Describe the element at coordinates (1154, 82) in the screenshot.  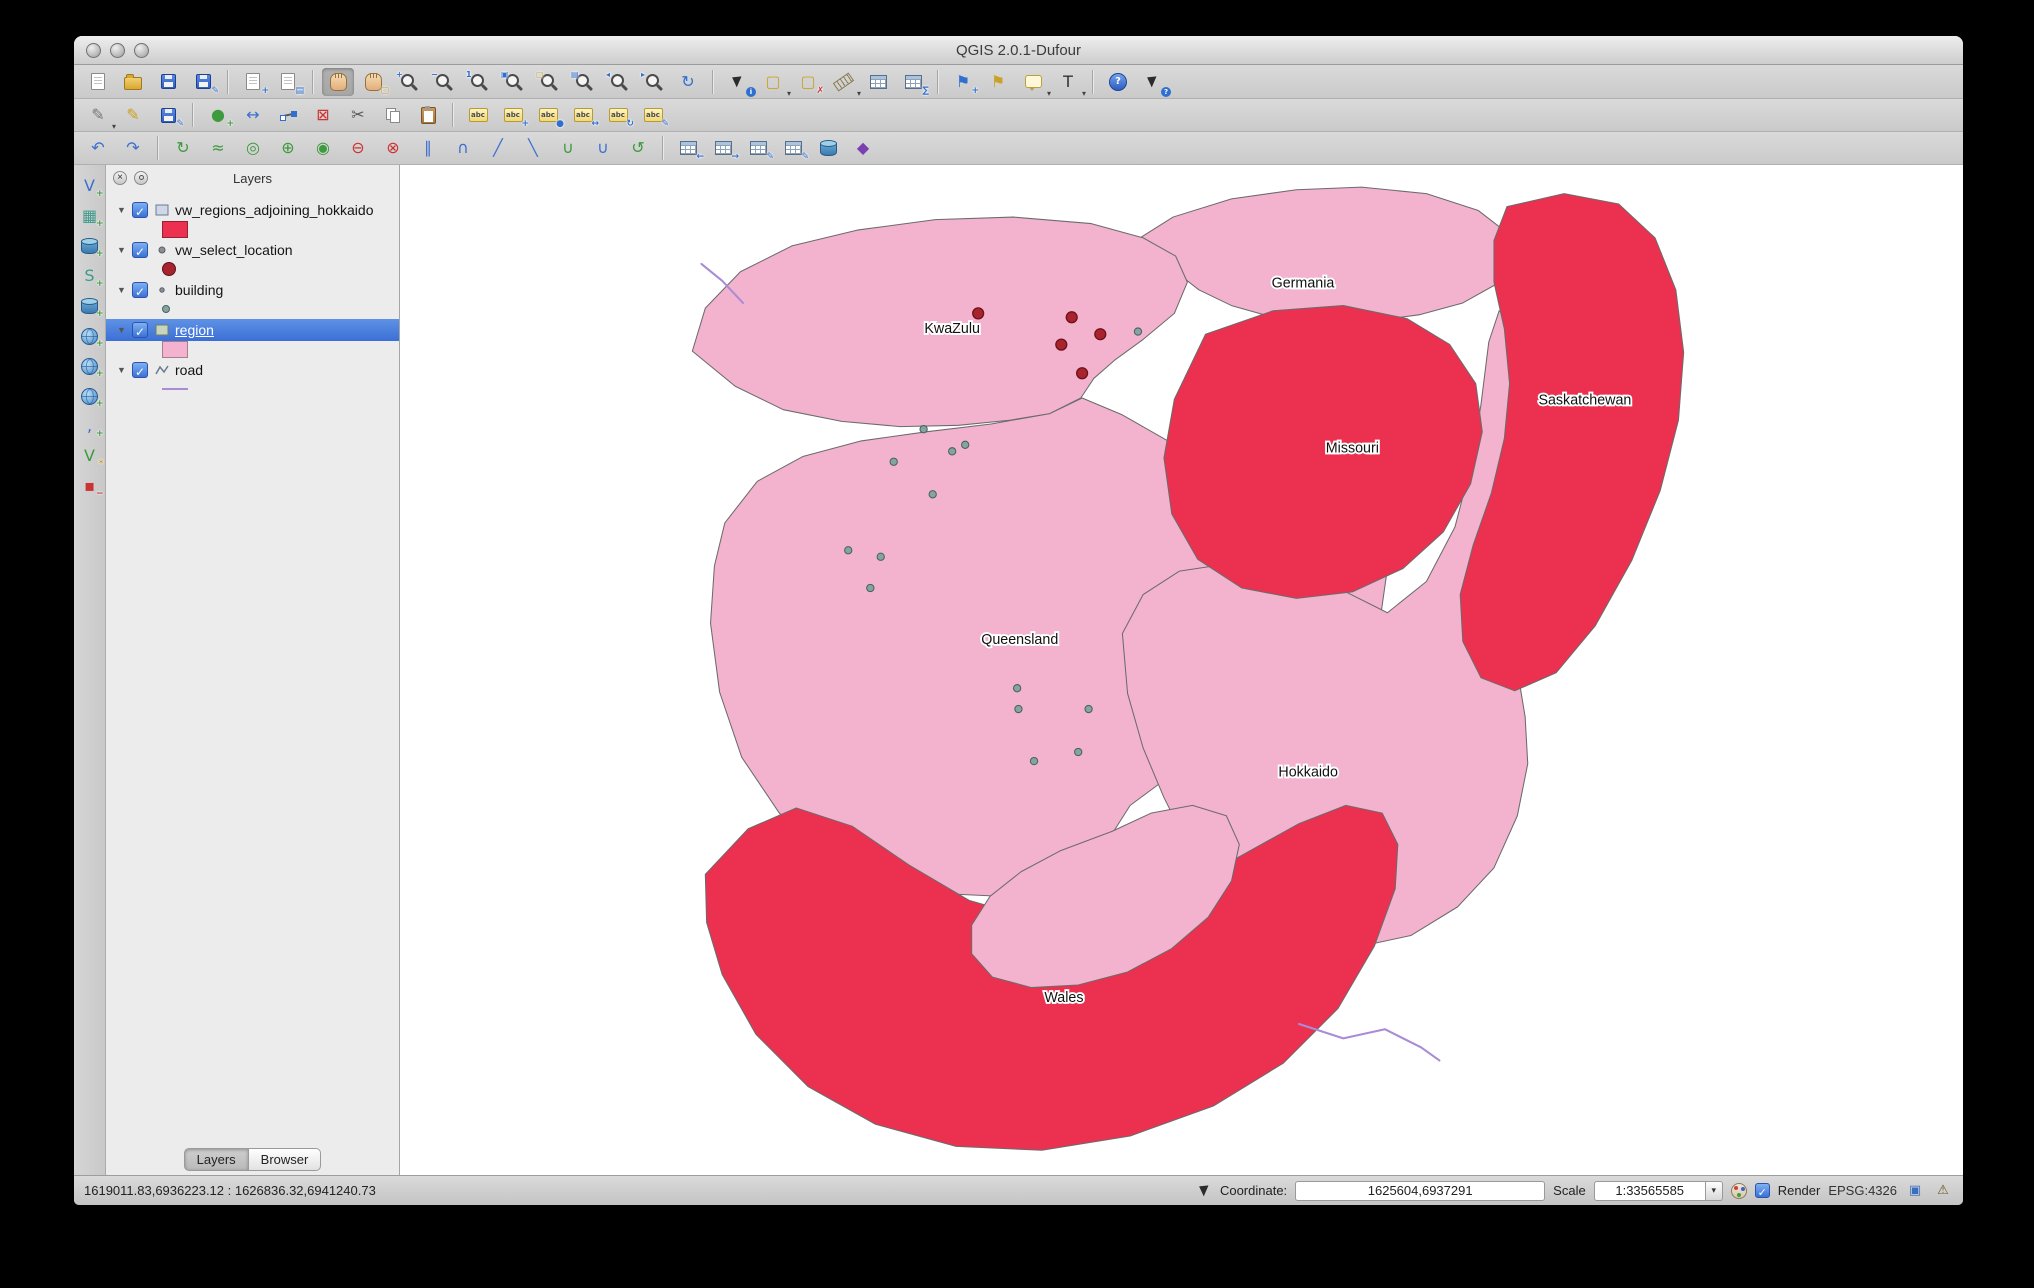
I see `whats-this-button: ?` at that location.